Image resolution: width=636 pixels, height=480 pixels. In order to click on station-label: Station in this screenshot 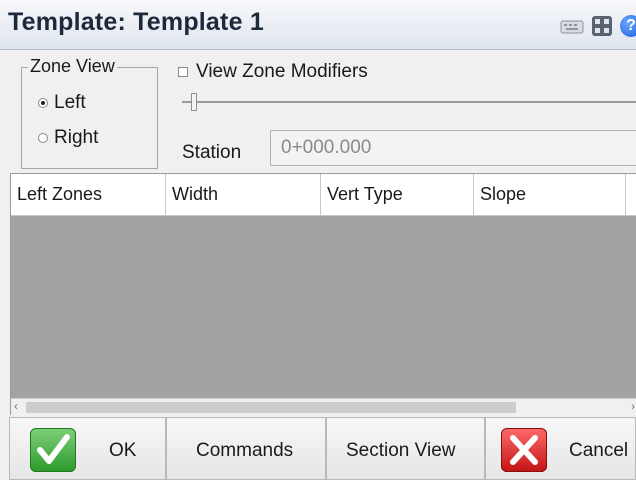, I will do `click(212, 152)`.